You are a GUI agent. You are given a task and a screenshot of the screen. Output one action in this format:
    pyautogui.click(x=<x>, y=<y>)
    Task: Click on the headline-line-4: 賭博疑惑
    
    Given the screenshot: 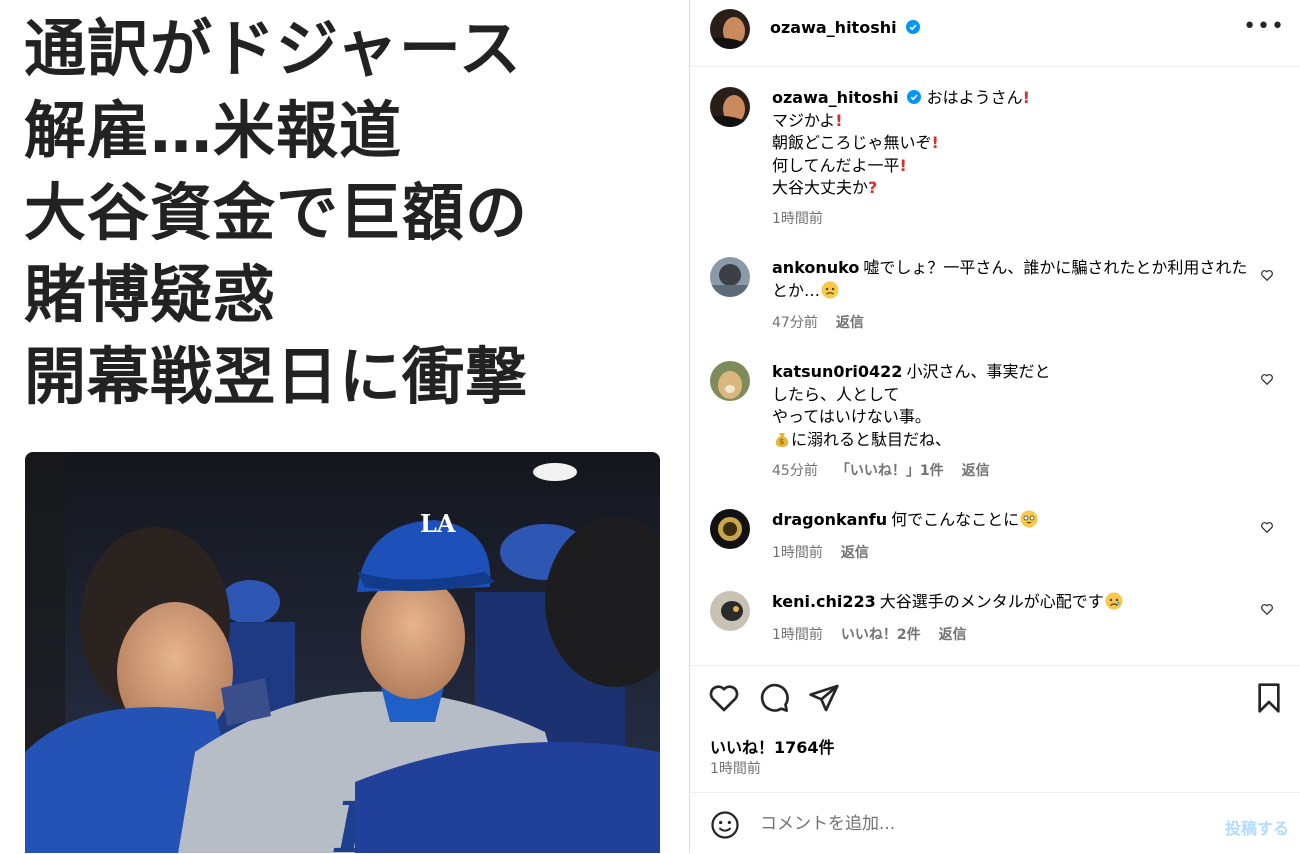 What is the action you would take?
    pyautogui.click(x=150, y=294)
    